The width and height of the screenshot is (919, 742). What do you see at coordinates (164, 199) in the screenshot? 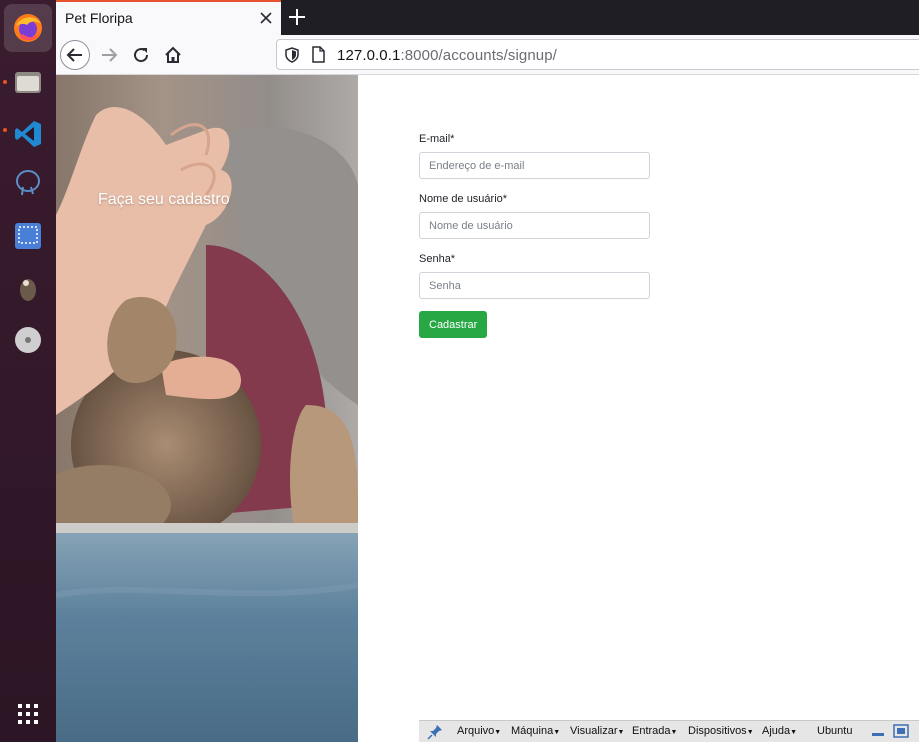
I see `hero-title: Faça seu cadastro` at bounding box center [164, 199].